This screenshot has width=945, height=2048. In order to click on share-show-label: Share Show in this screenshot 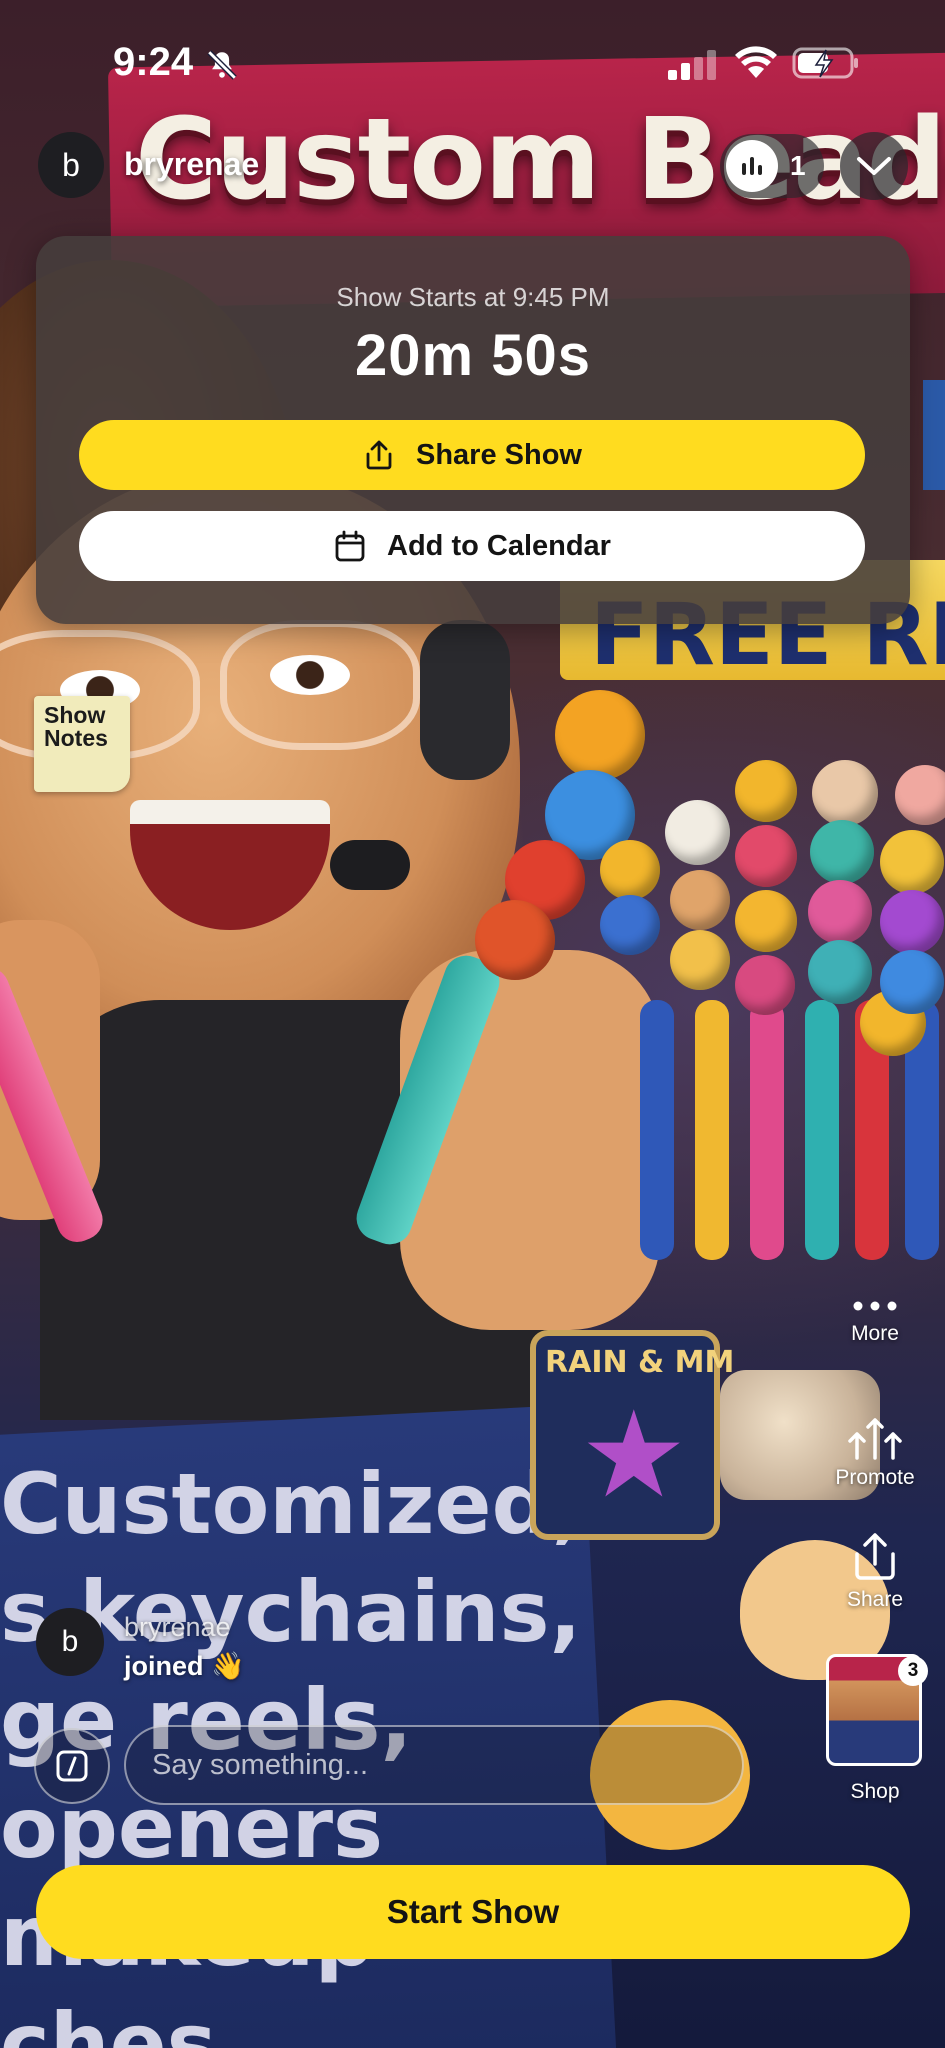, I will do `click(499, 454)`.